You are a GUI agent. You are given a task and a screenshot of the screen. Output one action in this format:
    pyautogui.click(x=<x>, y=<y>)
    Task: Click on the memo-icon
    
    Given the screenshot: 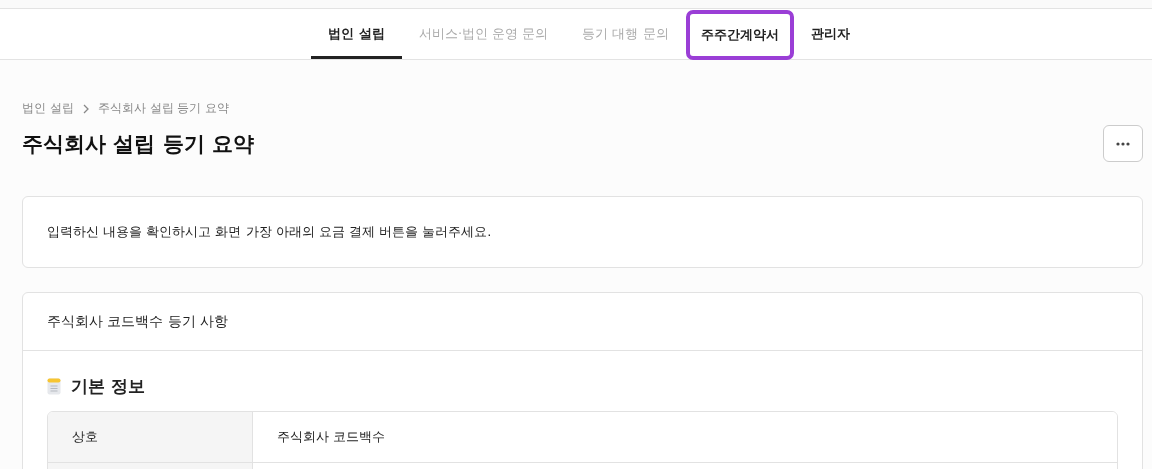 What is the action you would take?
    pyautogui.click(x=54, y=386)
    